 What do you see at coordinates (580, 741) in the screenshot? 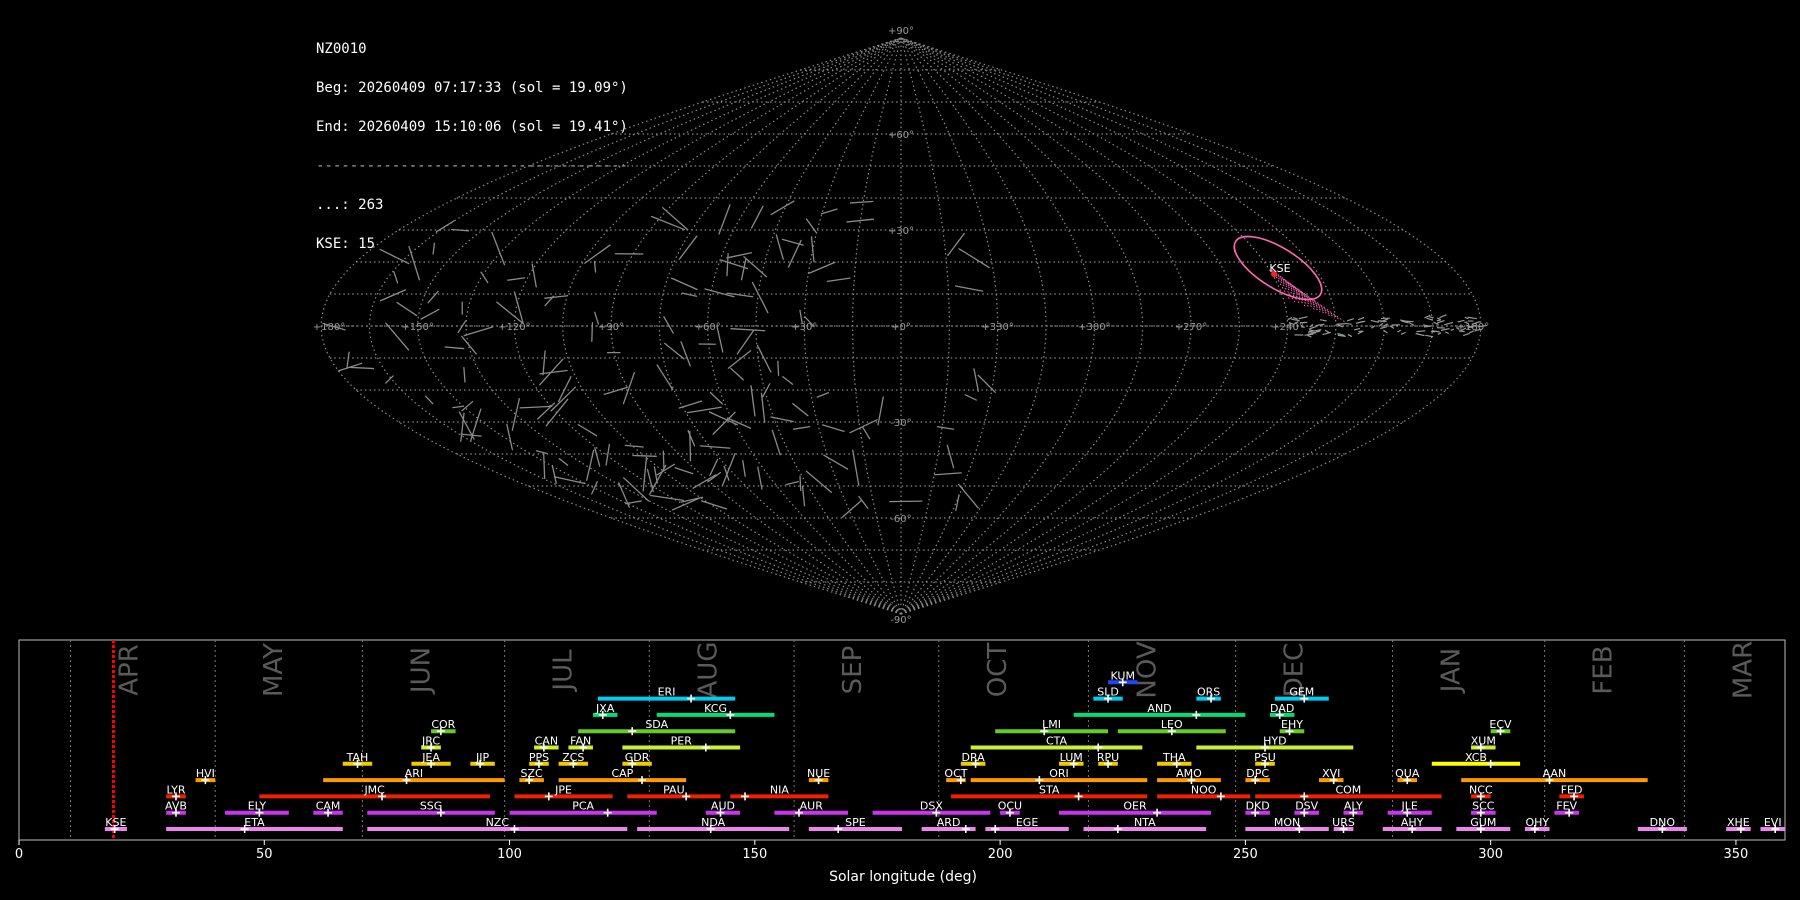
I see `shower-label: FAN` at bounding box center [580, 741].